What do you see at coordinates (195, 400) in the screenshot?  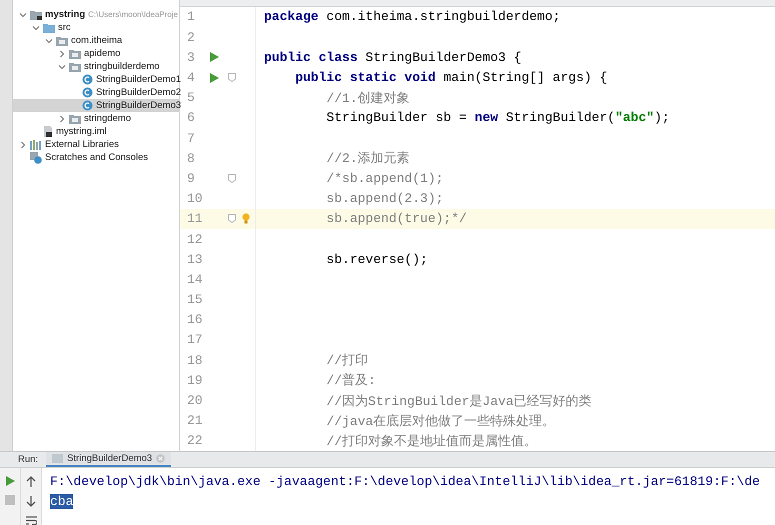 I see `line-number: 20` at bounding box center [195, 400].